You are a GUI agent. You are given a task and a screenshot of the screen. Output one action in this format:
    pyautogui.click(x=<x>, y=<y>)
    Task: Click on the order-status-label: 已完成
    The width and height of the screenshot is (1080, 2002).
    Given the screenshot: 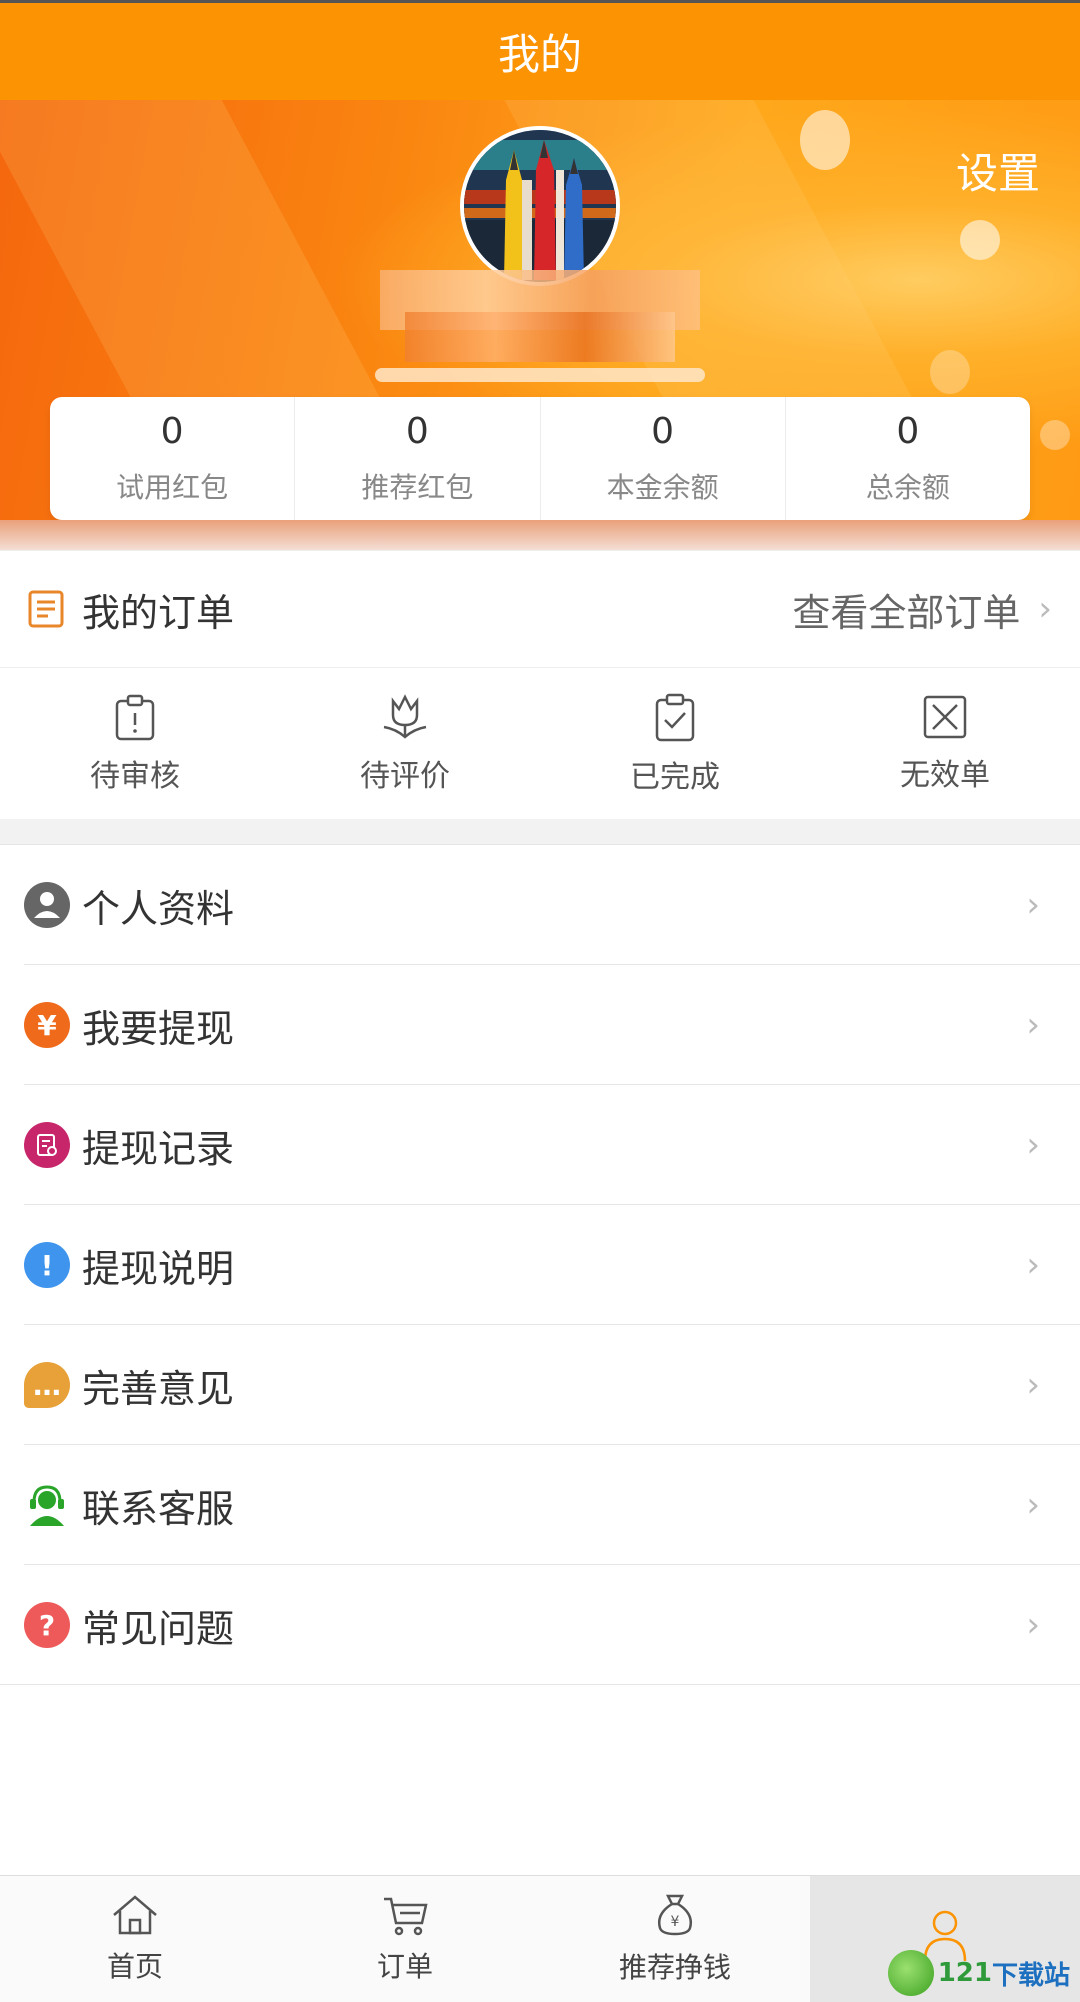 What is the action you would take?
    pyautogui.click(x=675, y=777)
    